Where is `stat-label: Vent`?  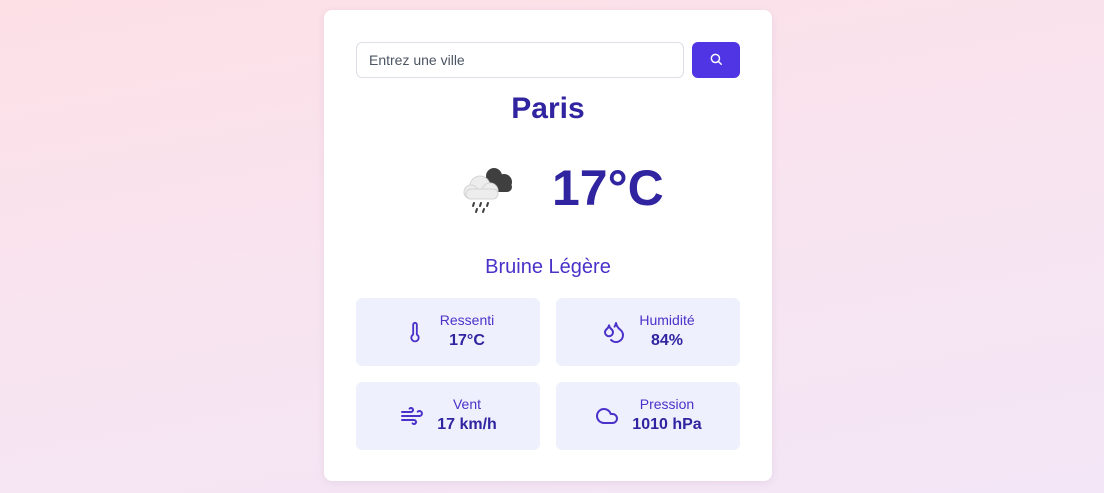
stat-label: Vent is located at coordinates (467, 404).